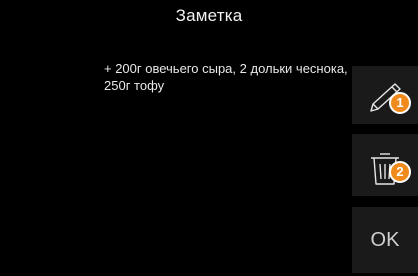  What do you see at coordinates (400, 172) in the screenshot?
I see `step-badge-2: 2` at bounding box center [400, 172].